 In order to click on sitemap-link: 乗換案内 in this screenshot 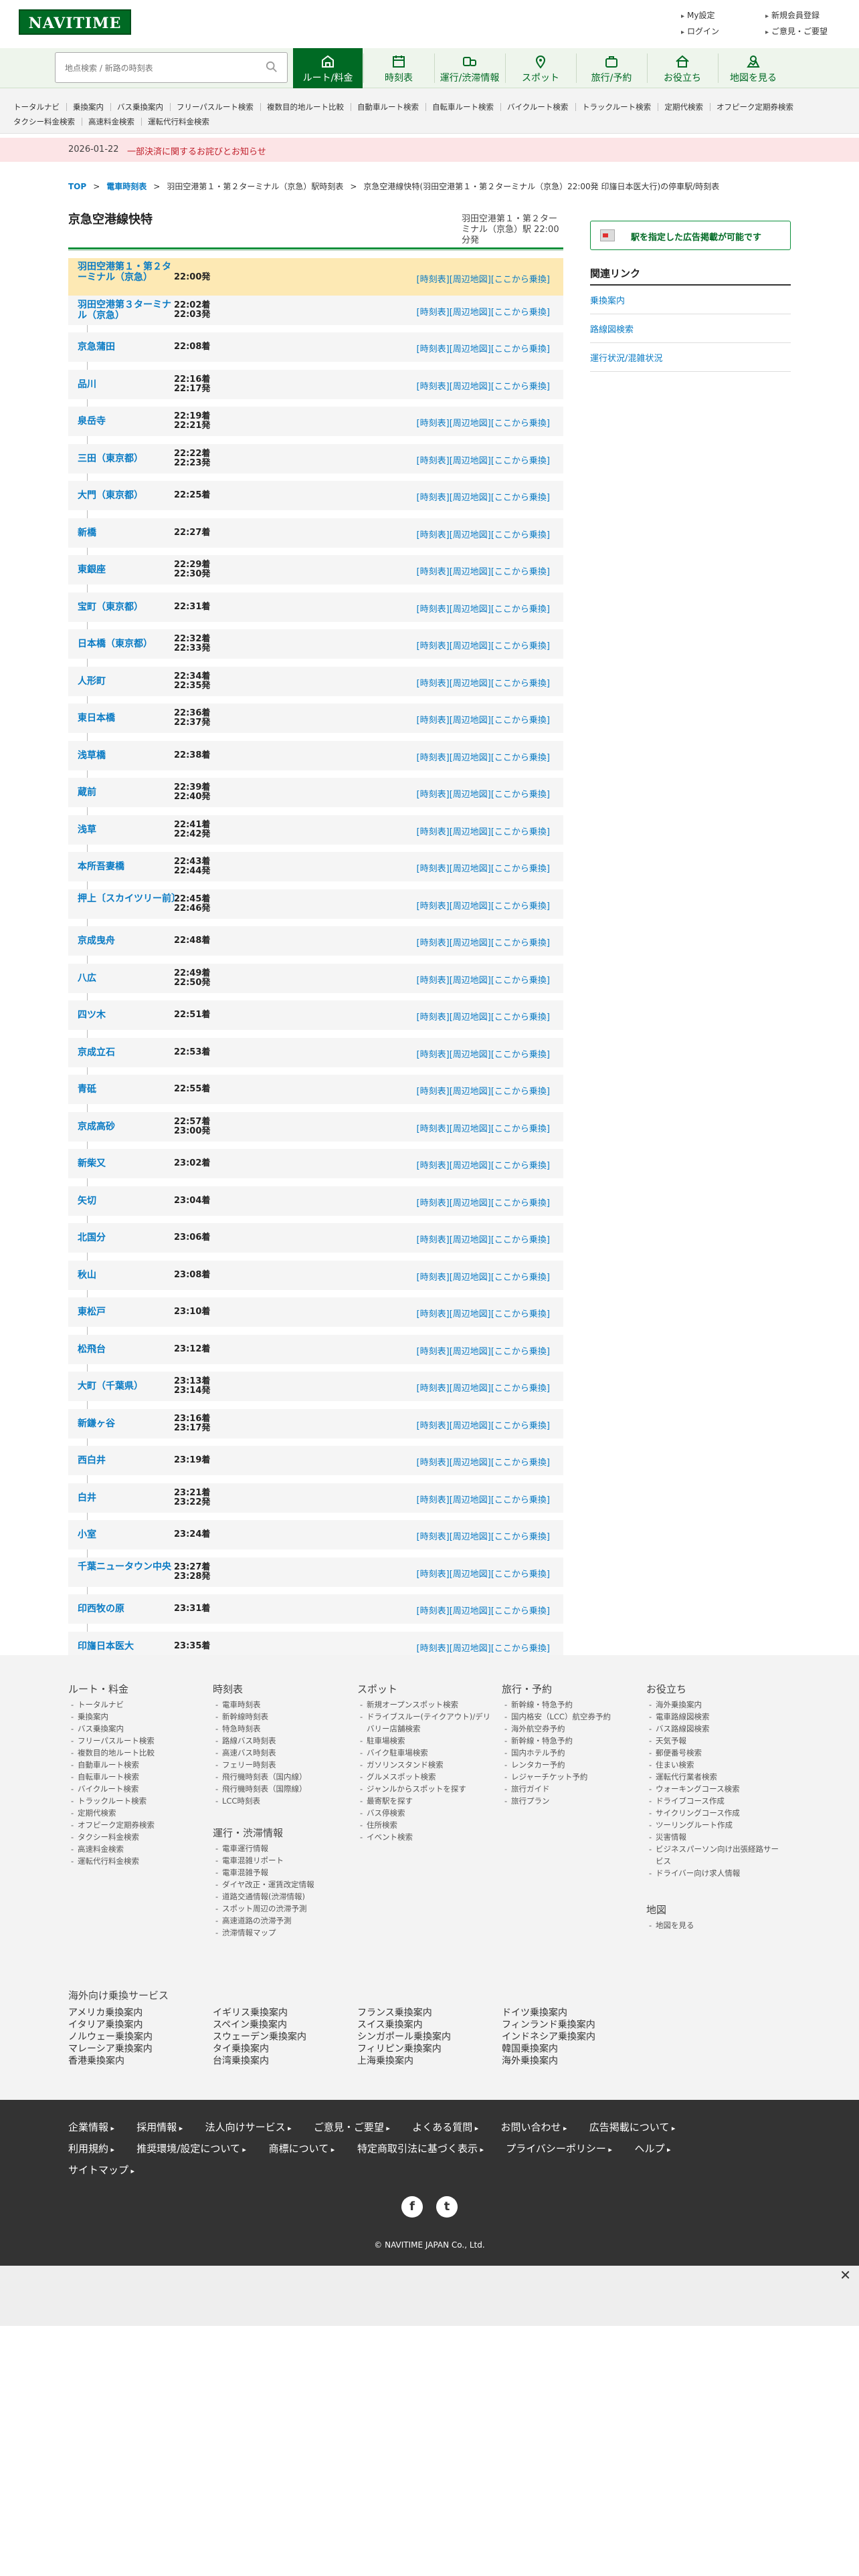, I will do `click(136, 1717)`.